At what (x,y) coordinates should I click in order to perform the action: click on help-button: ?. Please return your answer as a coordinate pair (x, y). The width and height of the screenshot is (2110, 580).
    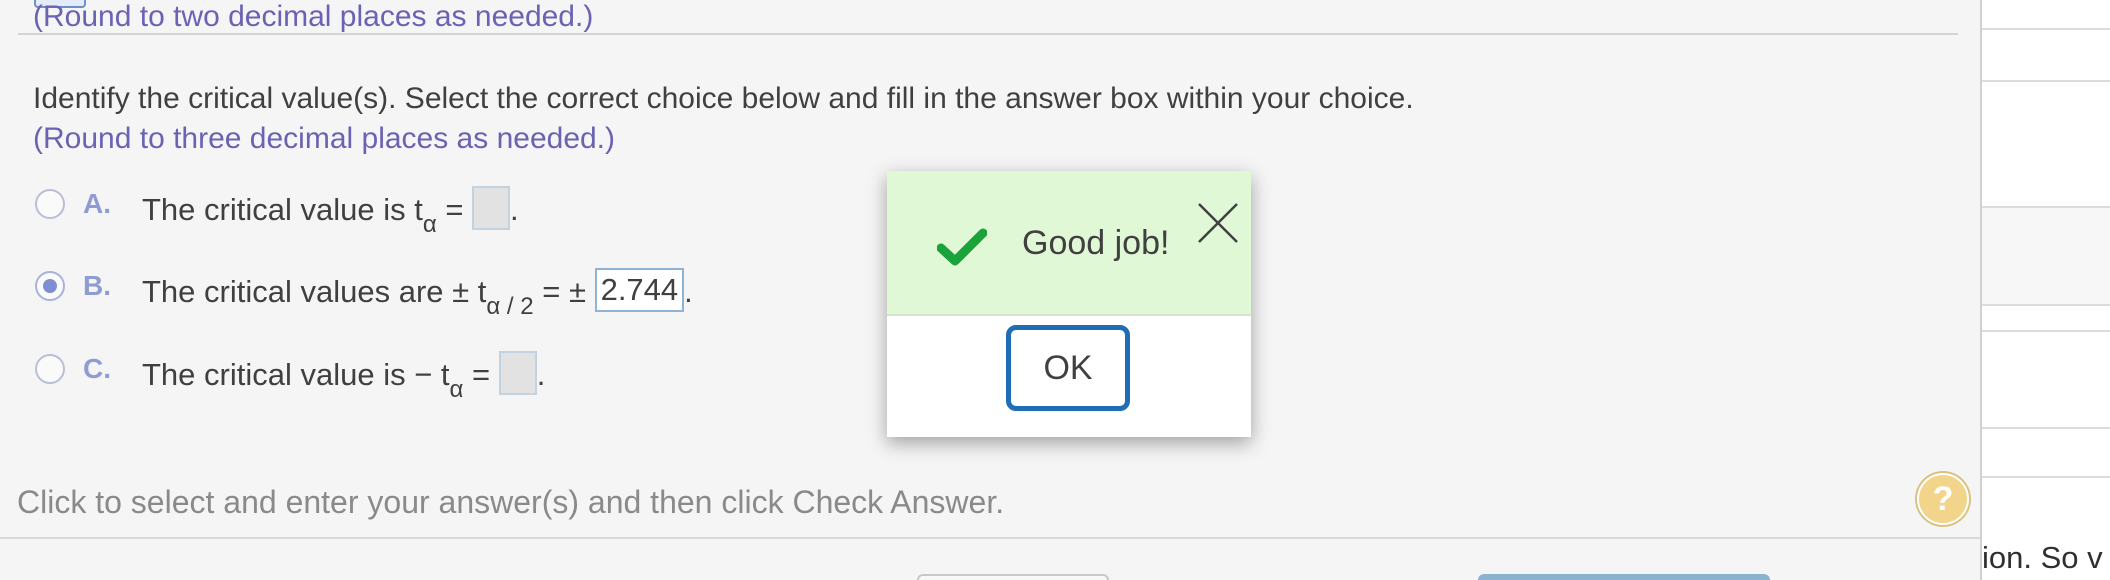
    Looking at the image, I should click on (1943, 499).